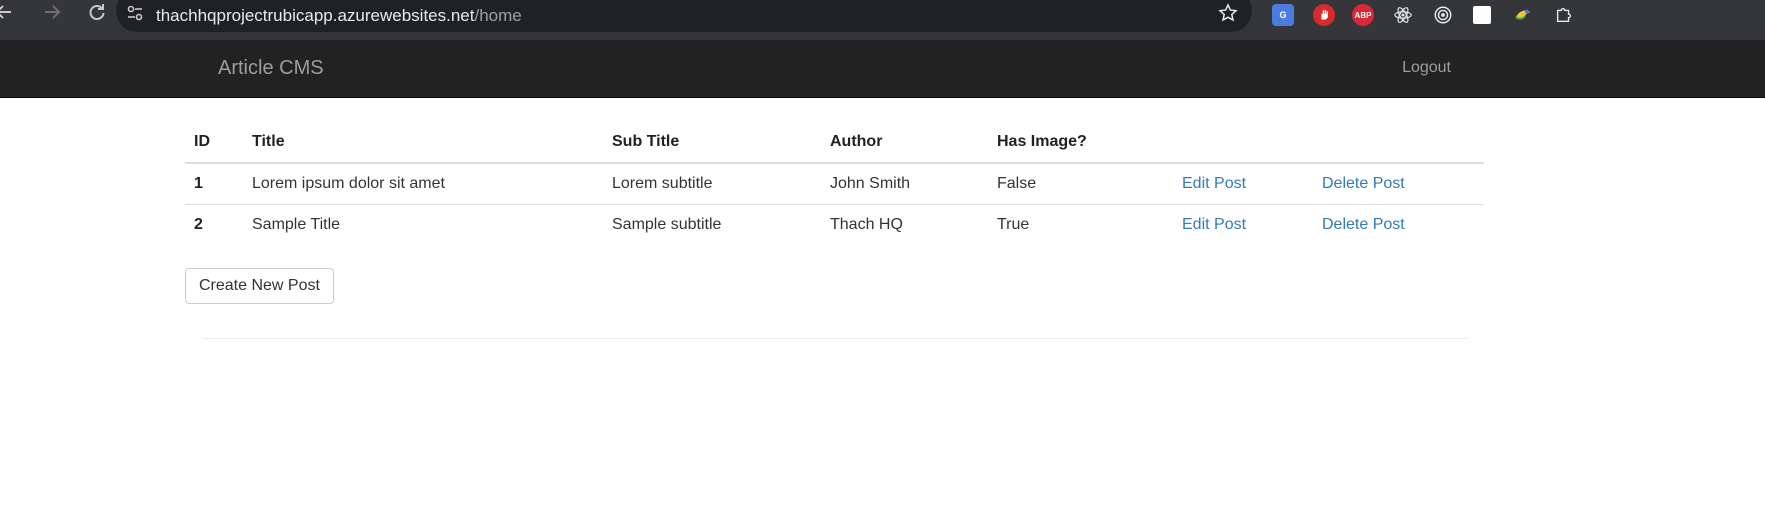 This screenshot has height=522, width=1765. I want to click on puzzle-icon, so click(1564, 15).